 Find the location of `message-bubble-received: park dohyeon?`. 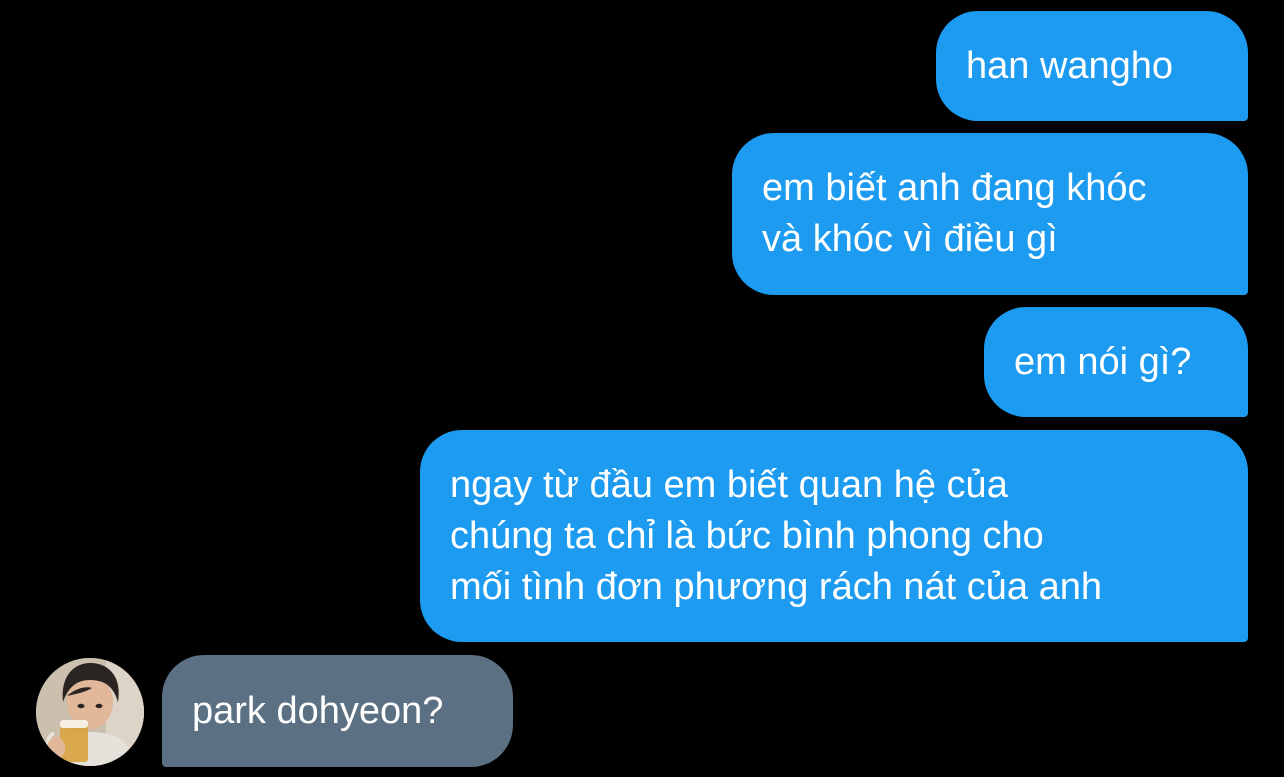

message-bubble-received: park dohyeon? is located at coordinates (337, 711).